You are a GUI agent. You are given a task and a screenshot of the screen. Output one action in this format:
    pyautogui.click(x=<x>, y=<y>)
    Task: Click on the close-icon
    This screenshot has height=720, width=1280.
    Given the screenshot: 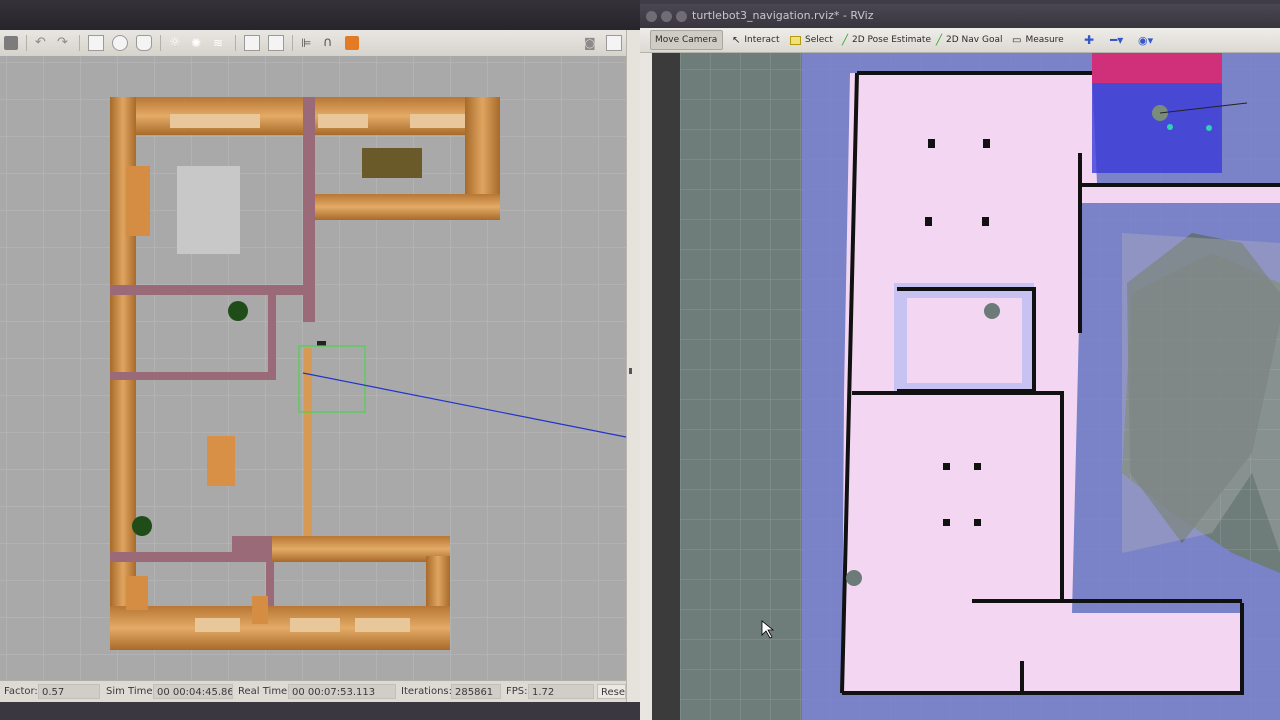 What is the action you would take?
    pyautogui.click(x=651, y=16)
    